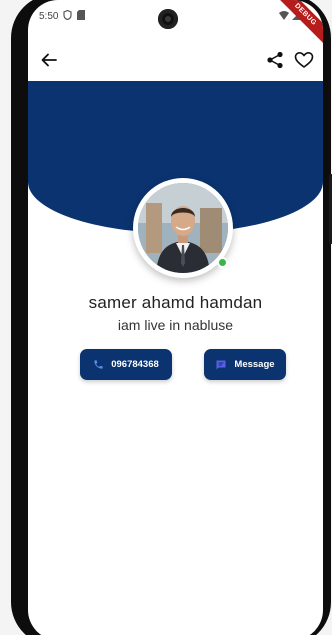 The image size is (332, 635). What do you see at coordinates (81, 15) in the screenshot?
I see `sd-card-icon` at bounding box center [81, 15].